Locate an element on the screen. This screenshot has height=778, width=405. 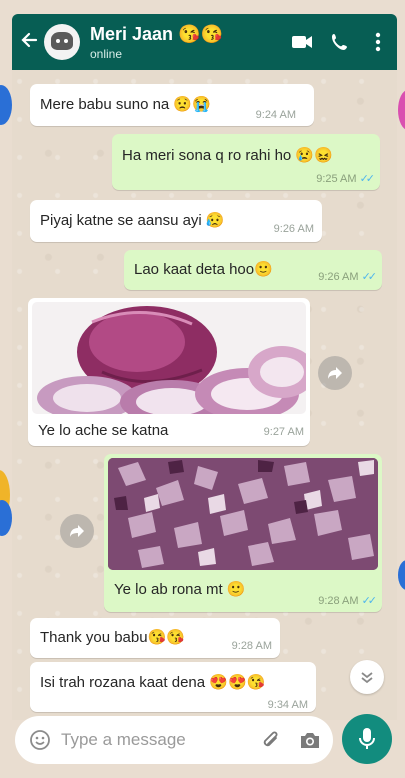
camera-icon is located at coordinates (310, 740).